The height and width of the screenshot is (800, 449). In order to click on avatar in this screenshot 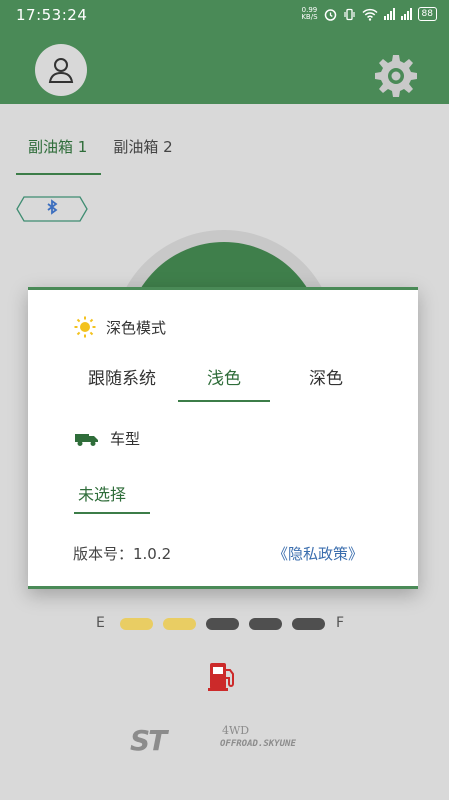, I will do `click(61, 70)`.